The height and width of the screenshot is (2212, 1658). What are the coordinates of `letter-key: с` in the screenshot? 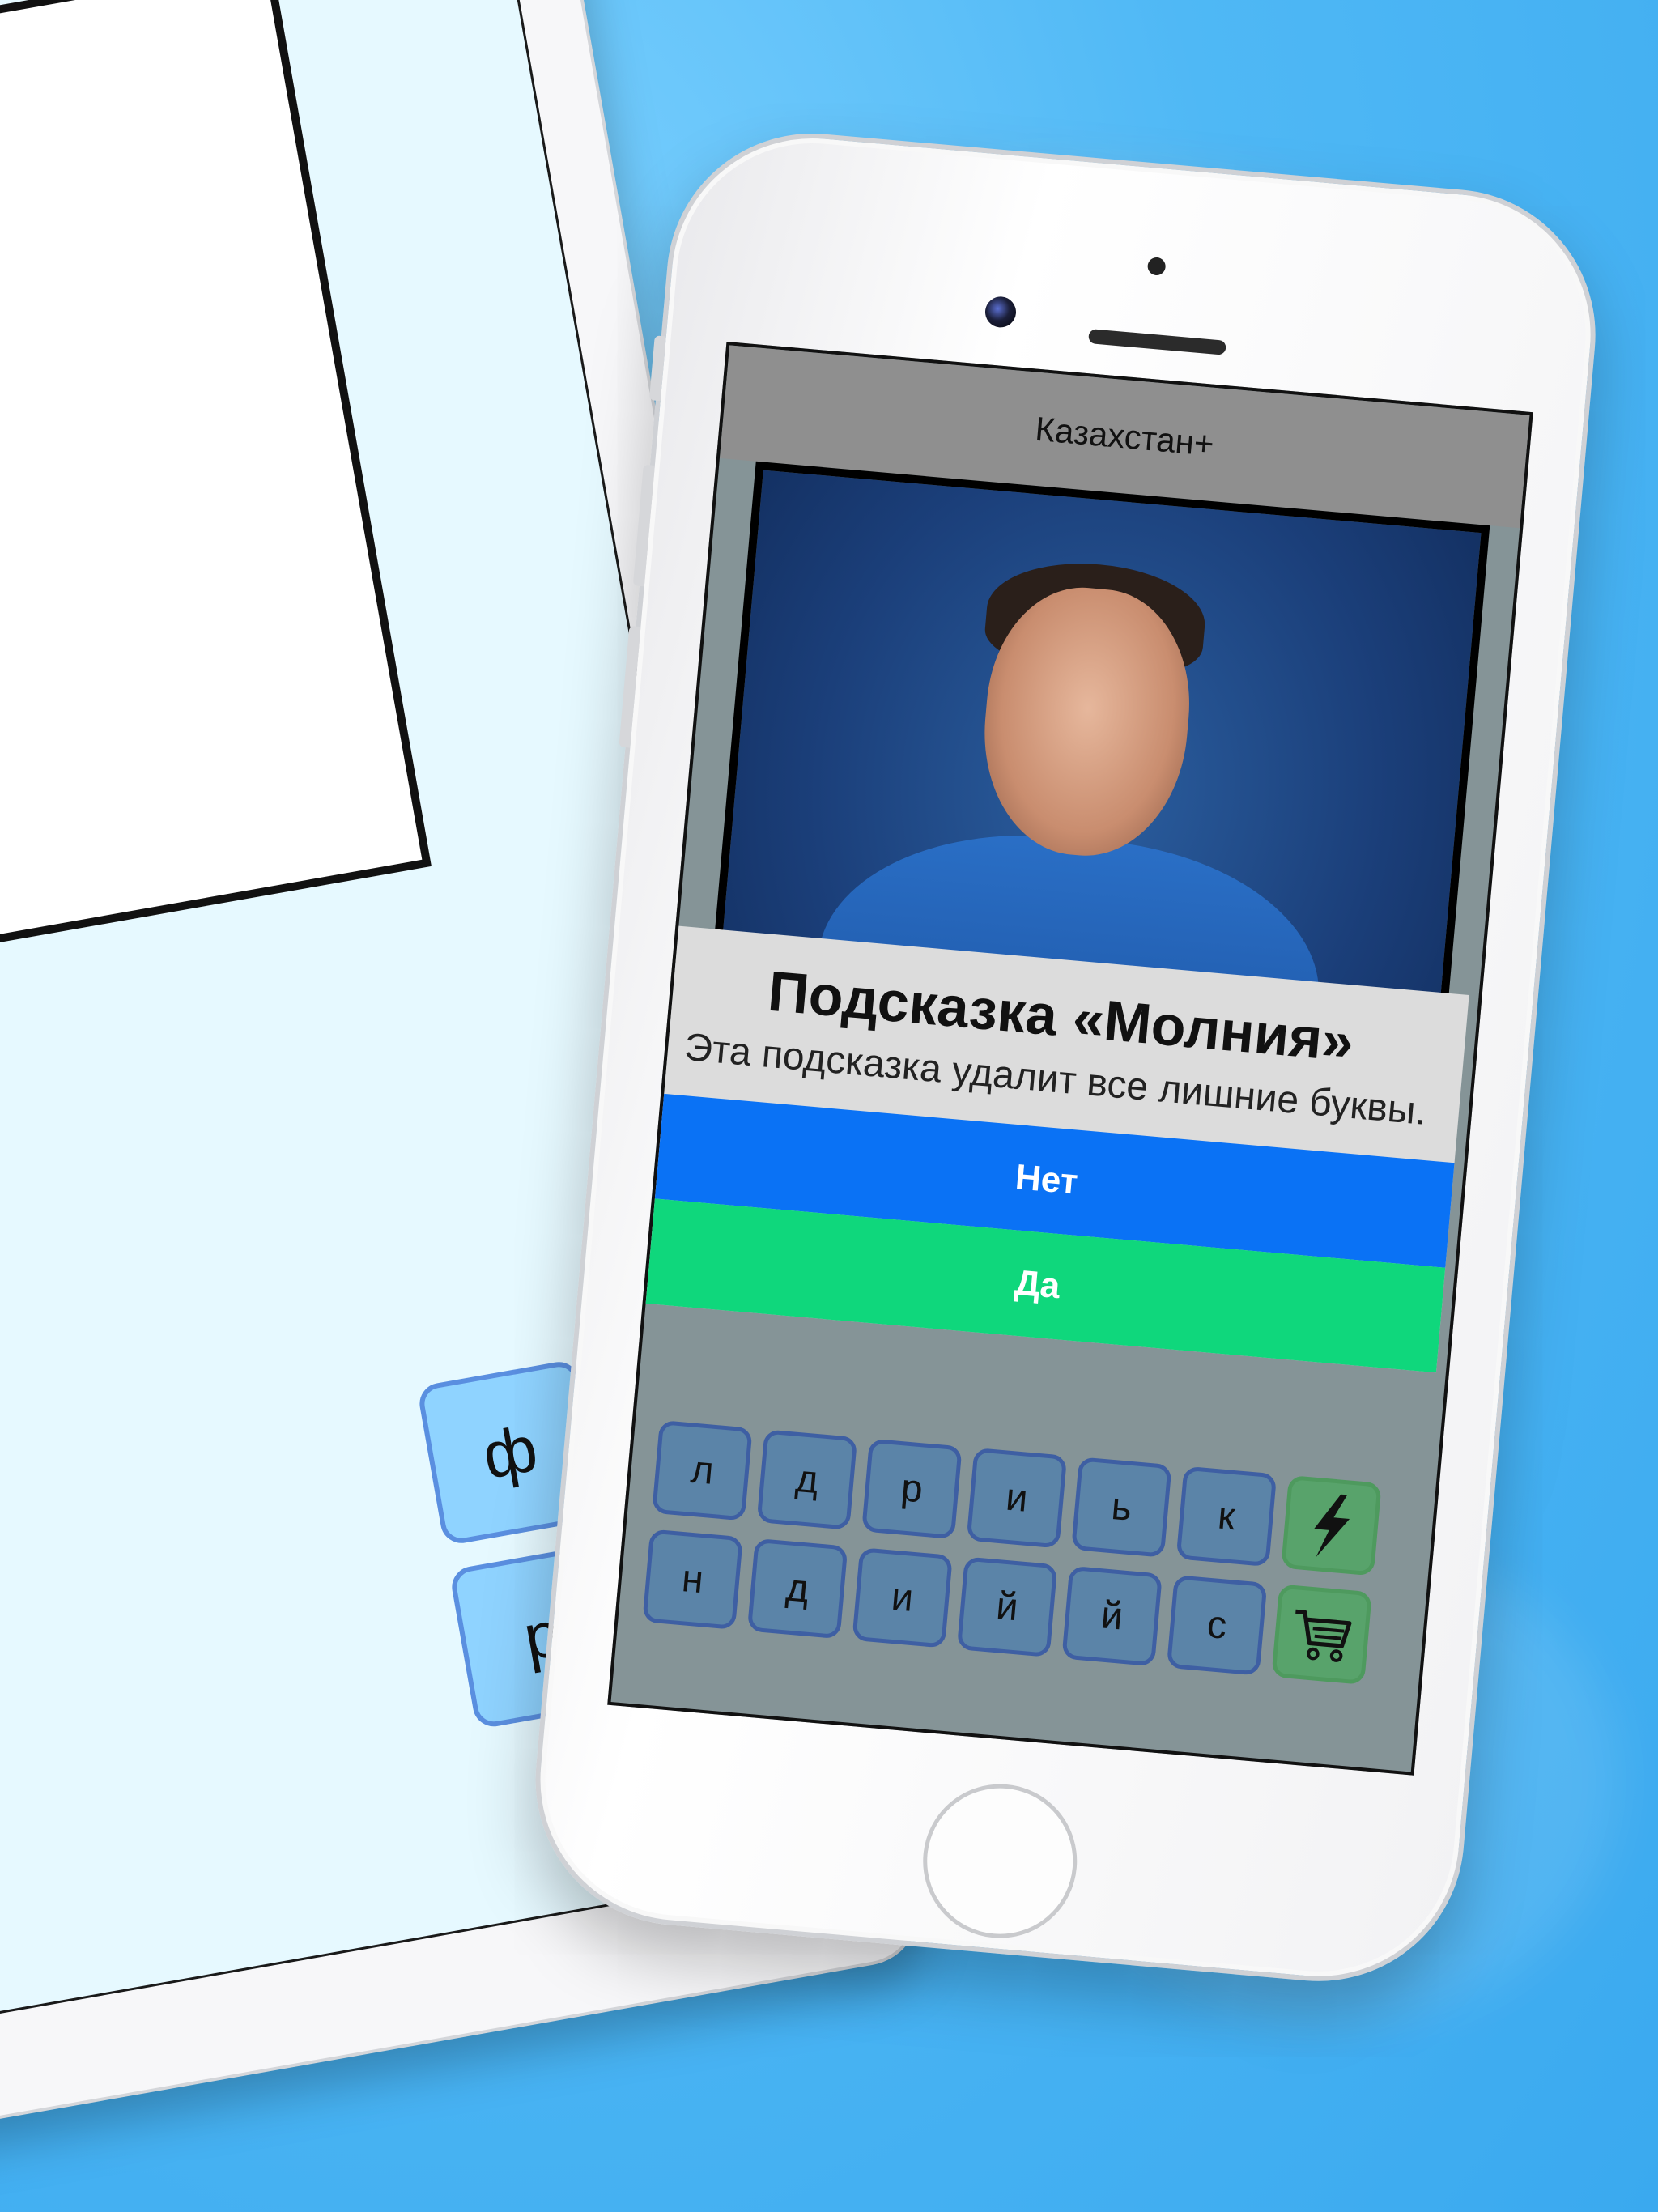 It's located at (1217, 1625).